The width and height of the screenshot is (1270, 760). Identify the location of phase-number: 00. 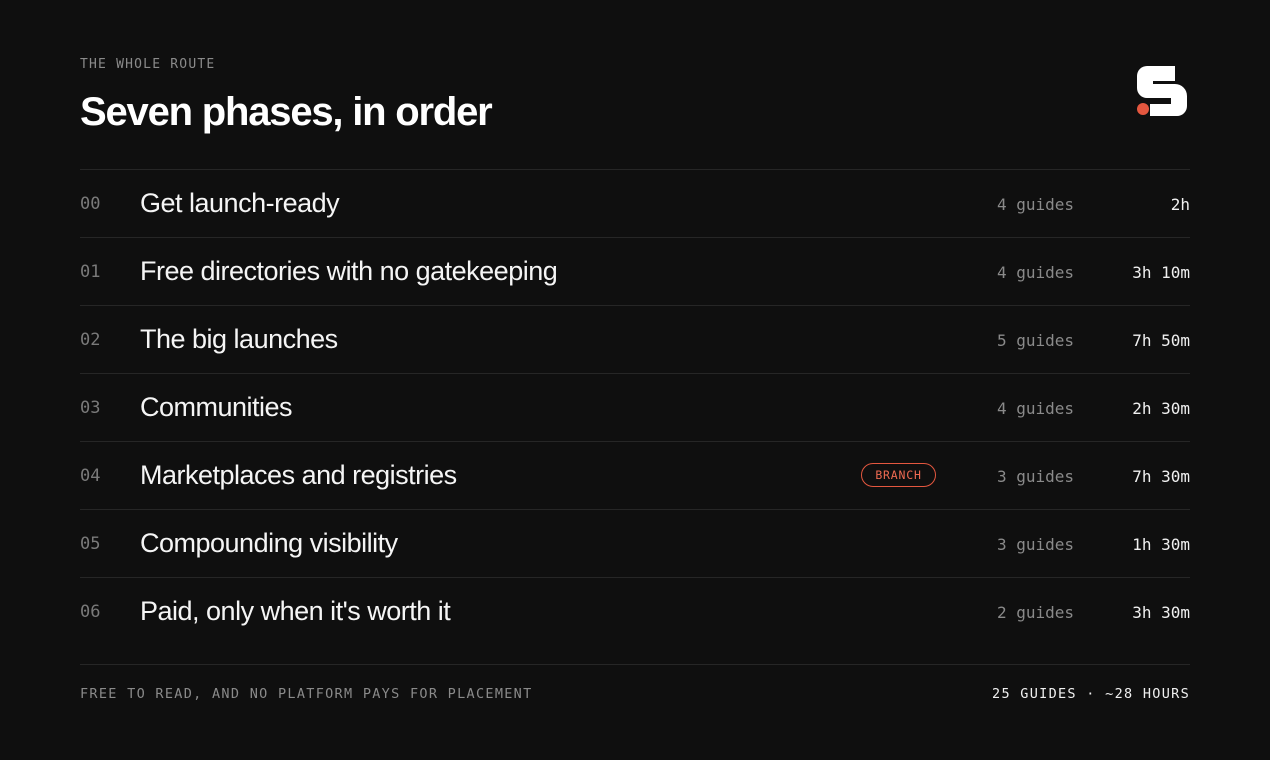
(90, 204).